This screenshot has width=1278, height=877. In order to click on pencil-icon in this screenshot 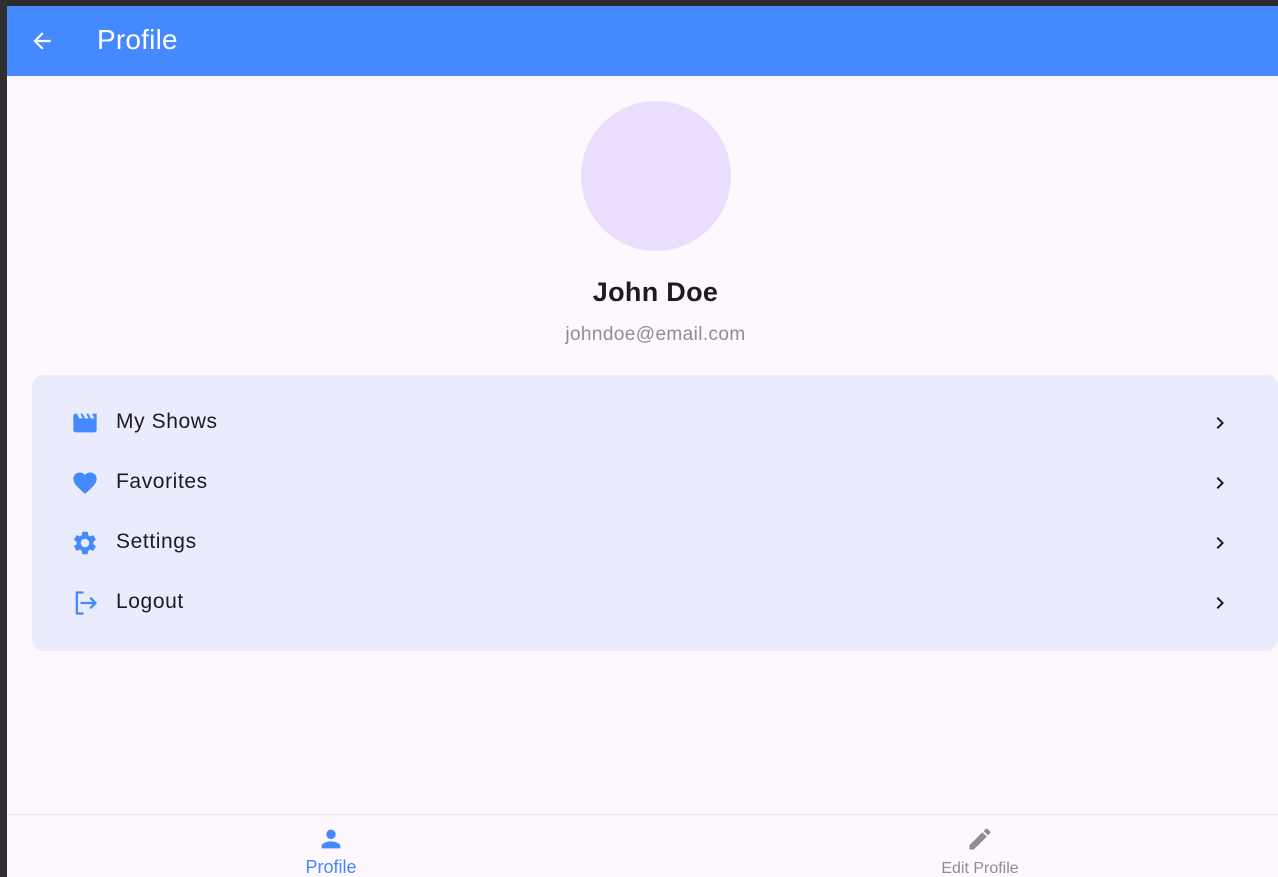, I will do `click(980, 839)`.